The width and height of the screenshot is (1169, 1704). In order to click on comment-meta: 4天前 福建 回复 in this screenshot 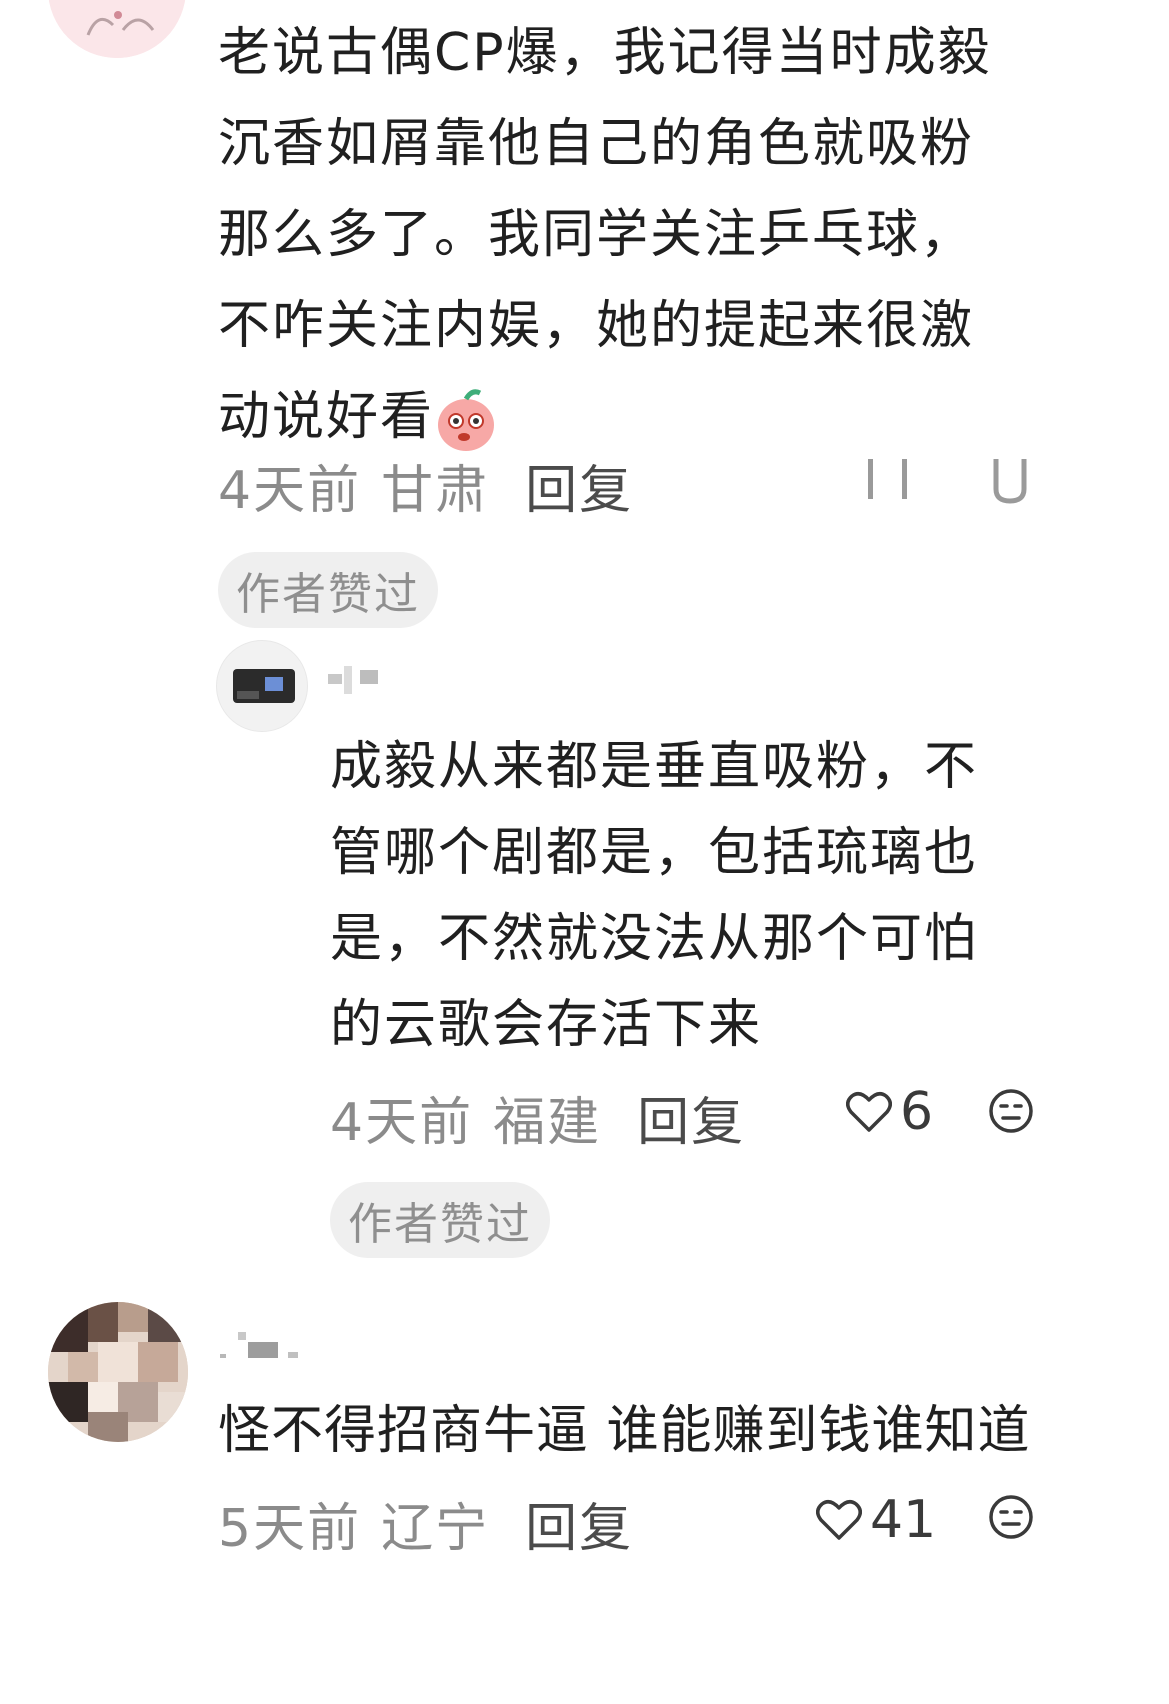, I will do `click(537, 1117)`.